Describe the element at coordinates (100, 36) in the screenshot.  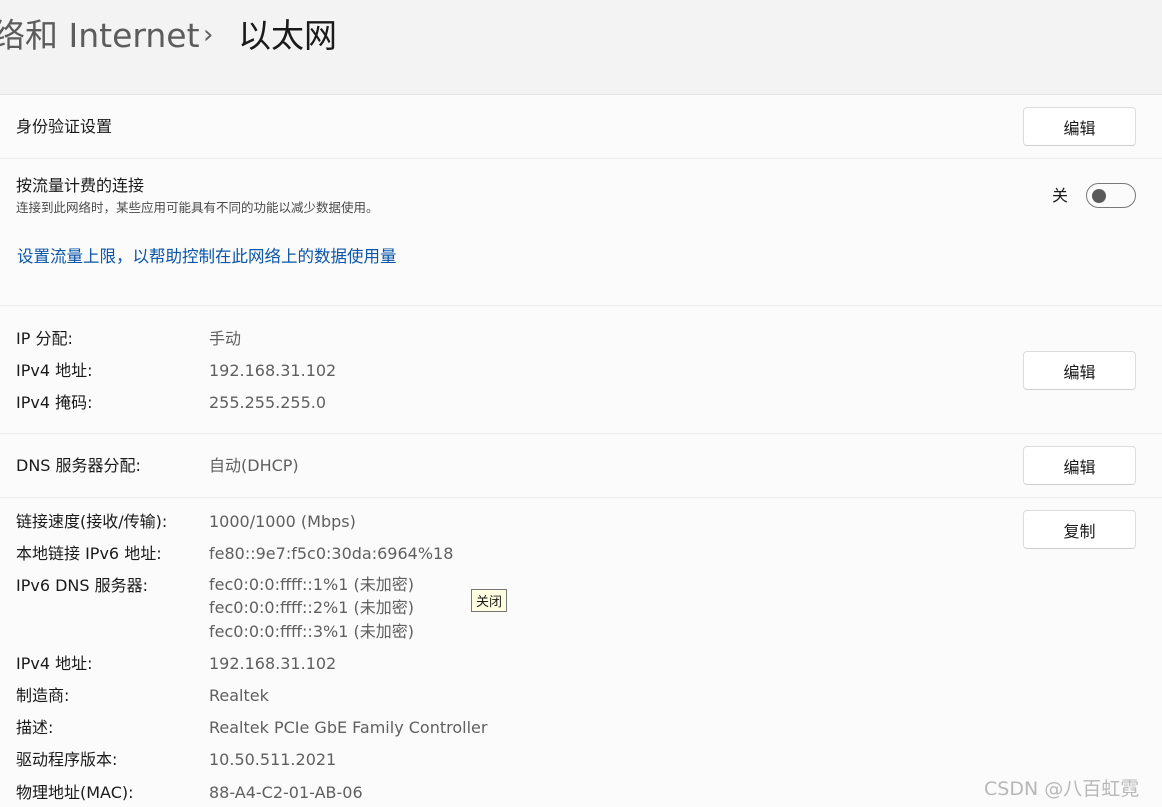
I see `breadcrumb-parent: 络和 Internet` at that location.